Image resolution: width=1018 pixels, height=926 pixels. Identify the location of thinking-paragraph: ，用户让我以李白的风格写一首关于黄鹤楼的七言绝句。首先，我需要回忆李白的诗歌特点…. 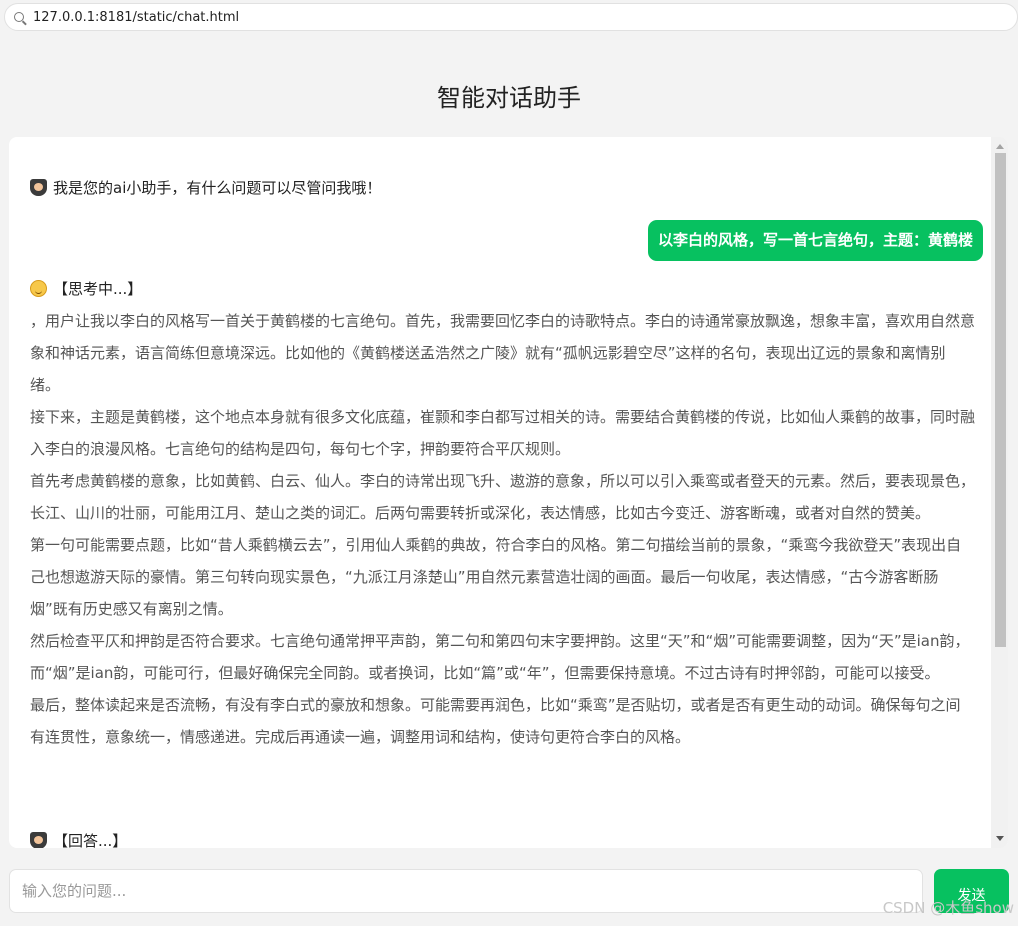
(503, 353).